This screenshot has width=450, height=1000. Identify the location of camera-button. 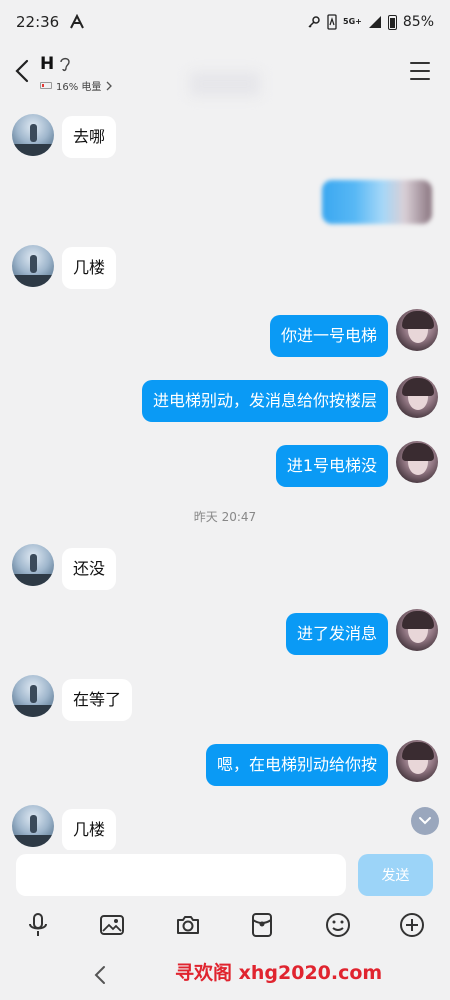
(188, 925).